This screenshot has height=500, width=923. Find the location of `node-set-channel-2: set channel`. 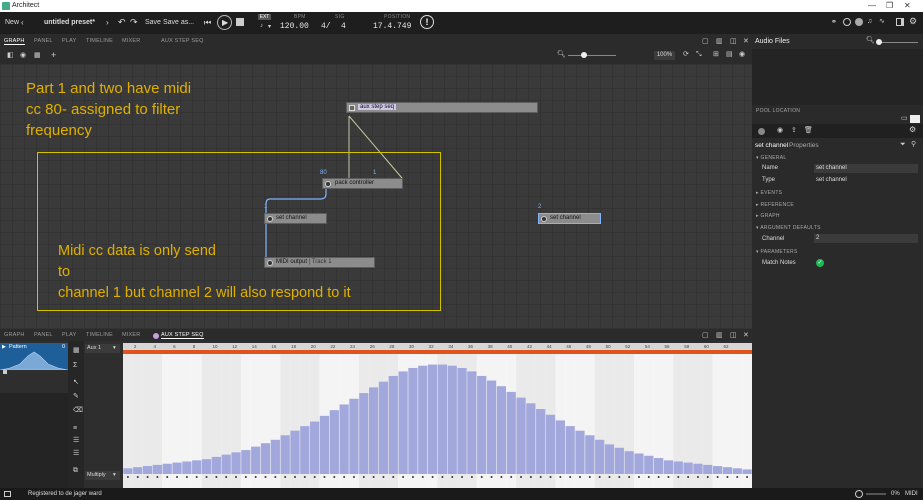

node-set-channel-2: set channel is located at coordinates (569, 218).